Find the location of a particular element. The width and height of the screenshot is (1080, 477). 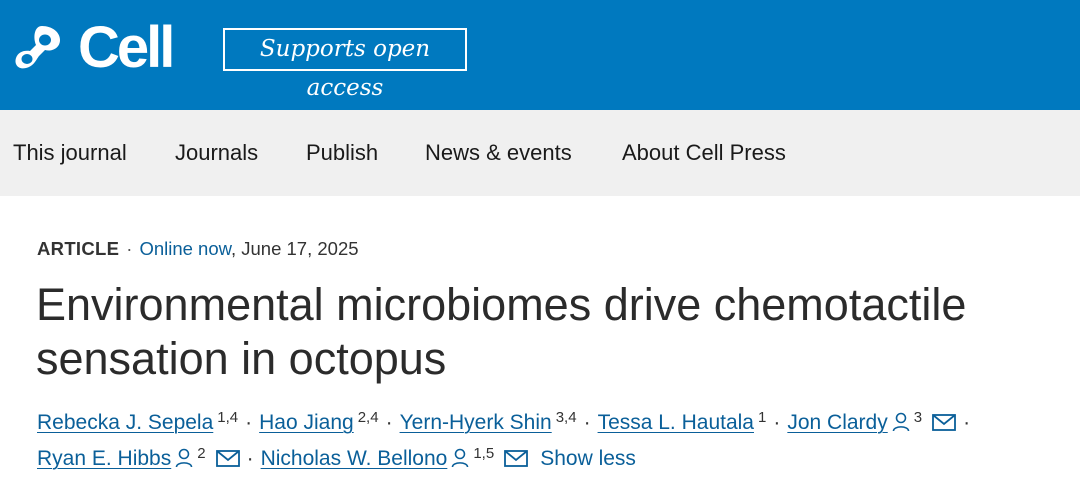

author-affiliation: 2,4 is located at coordinates (368, 417).